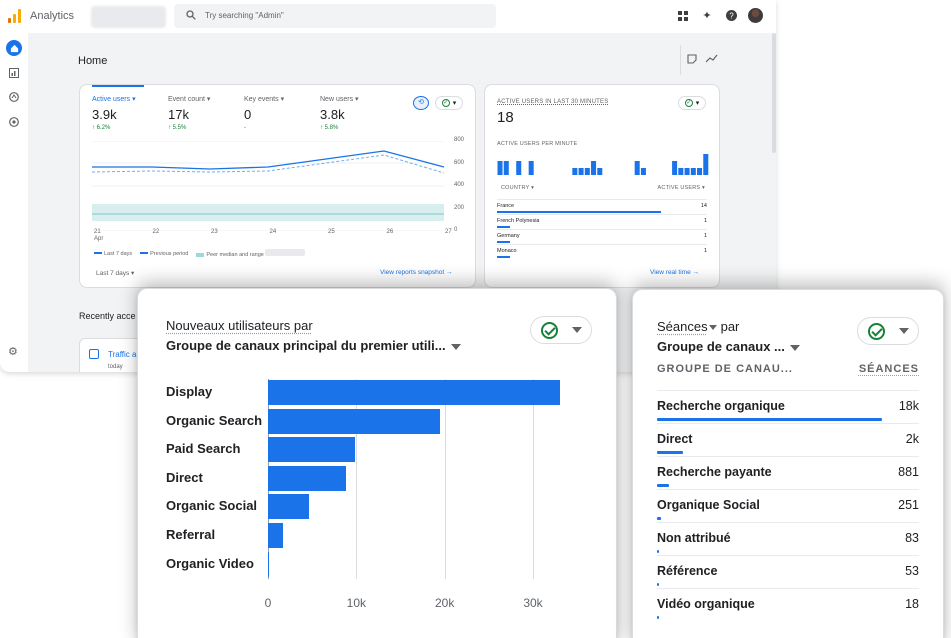  I want to click on bar-referral, so click(276, 535).